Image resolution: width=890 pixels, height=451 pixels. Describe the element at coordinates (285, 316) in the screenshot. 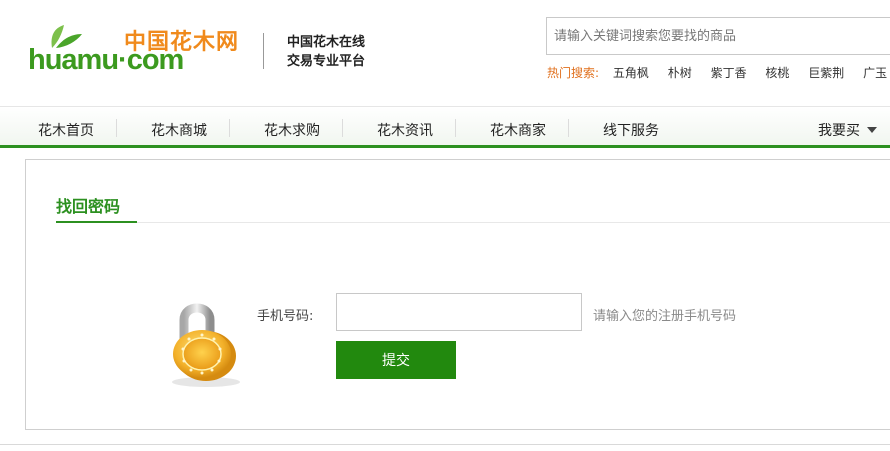

I see `phone-label: 手机号码:` at that location.